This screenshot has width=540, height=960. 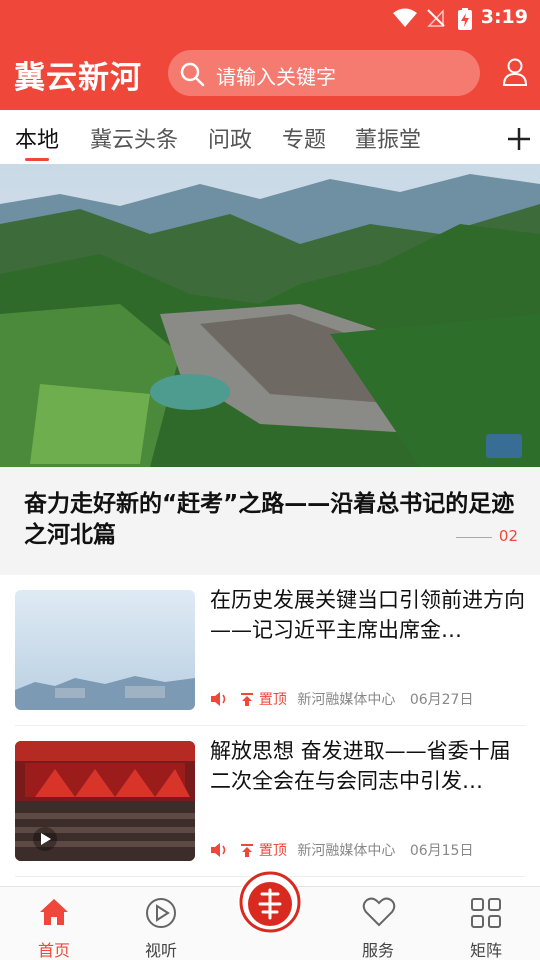 I want to click on news-meta: 置顶 新河融媒体中心 06月15日, so click(x=341, y=851).